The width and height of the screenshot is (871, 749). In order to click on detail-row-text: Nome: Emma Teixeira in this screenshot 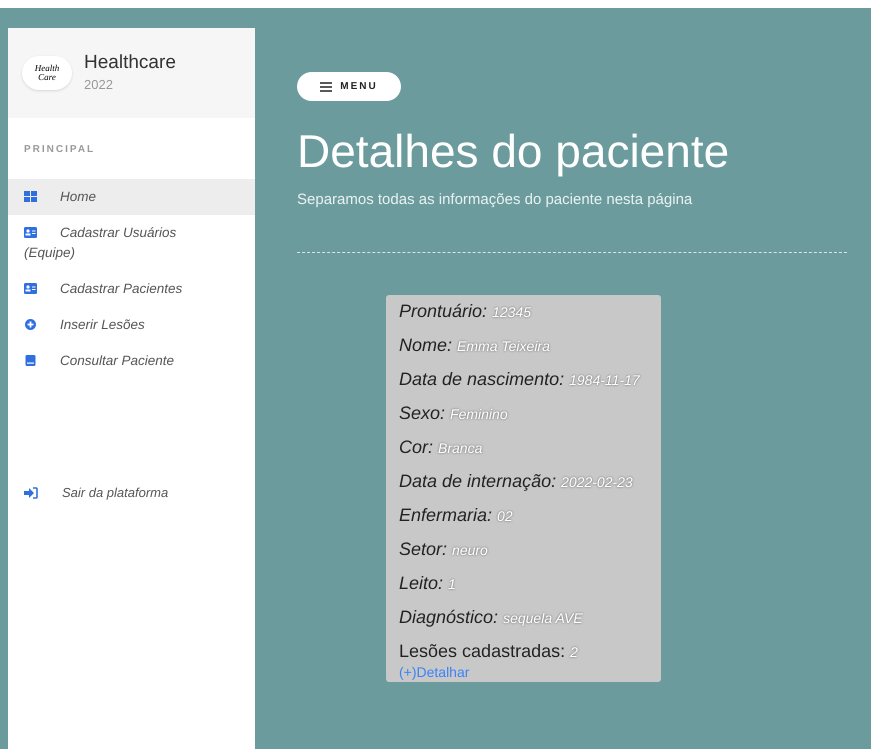, I will do `click(475, 345)`.